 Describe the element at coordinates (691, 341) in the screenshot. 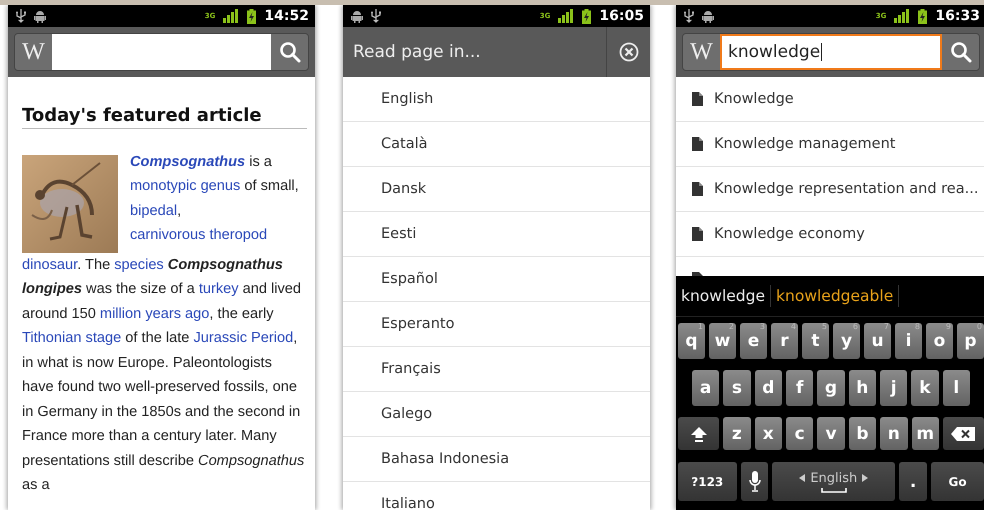

I see `letter-key: q 1` at that location.